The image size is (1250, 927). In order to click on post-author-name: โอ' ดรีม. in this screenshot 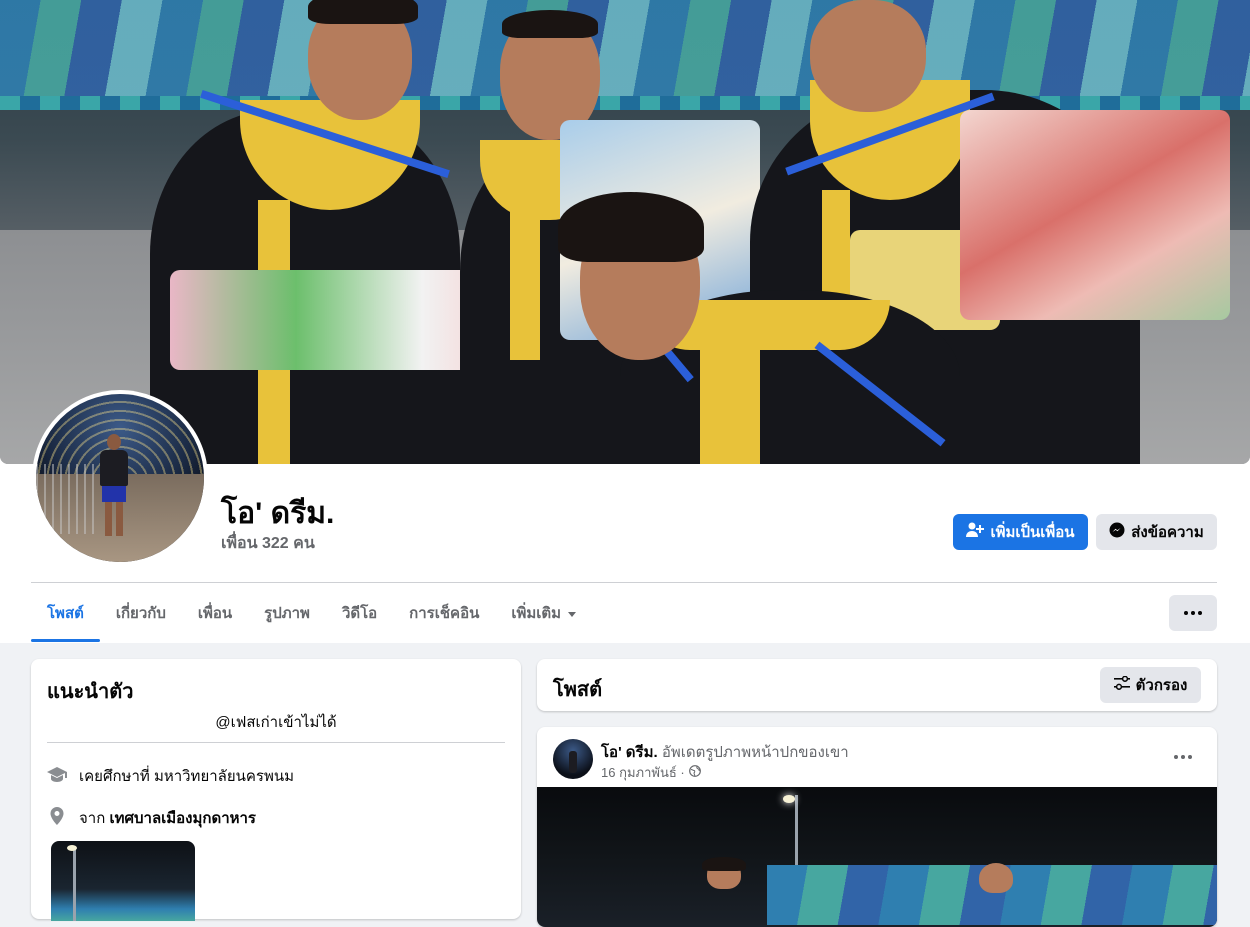, I will do `click(629, 752)`.